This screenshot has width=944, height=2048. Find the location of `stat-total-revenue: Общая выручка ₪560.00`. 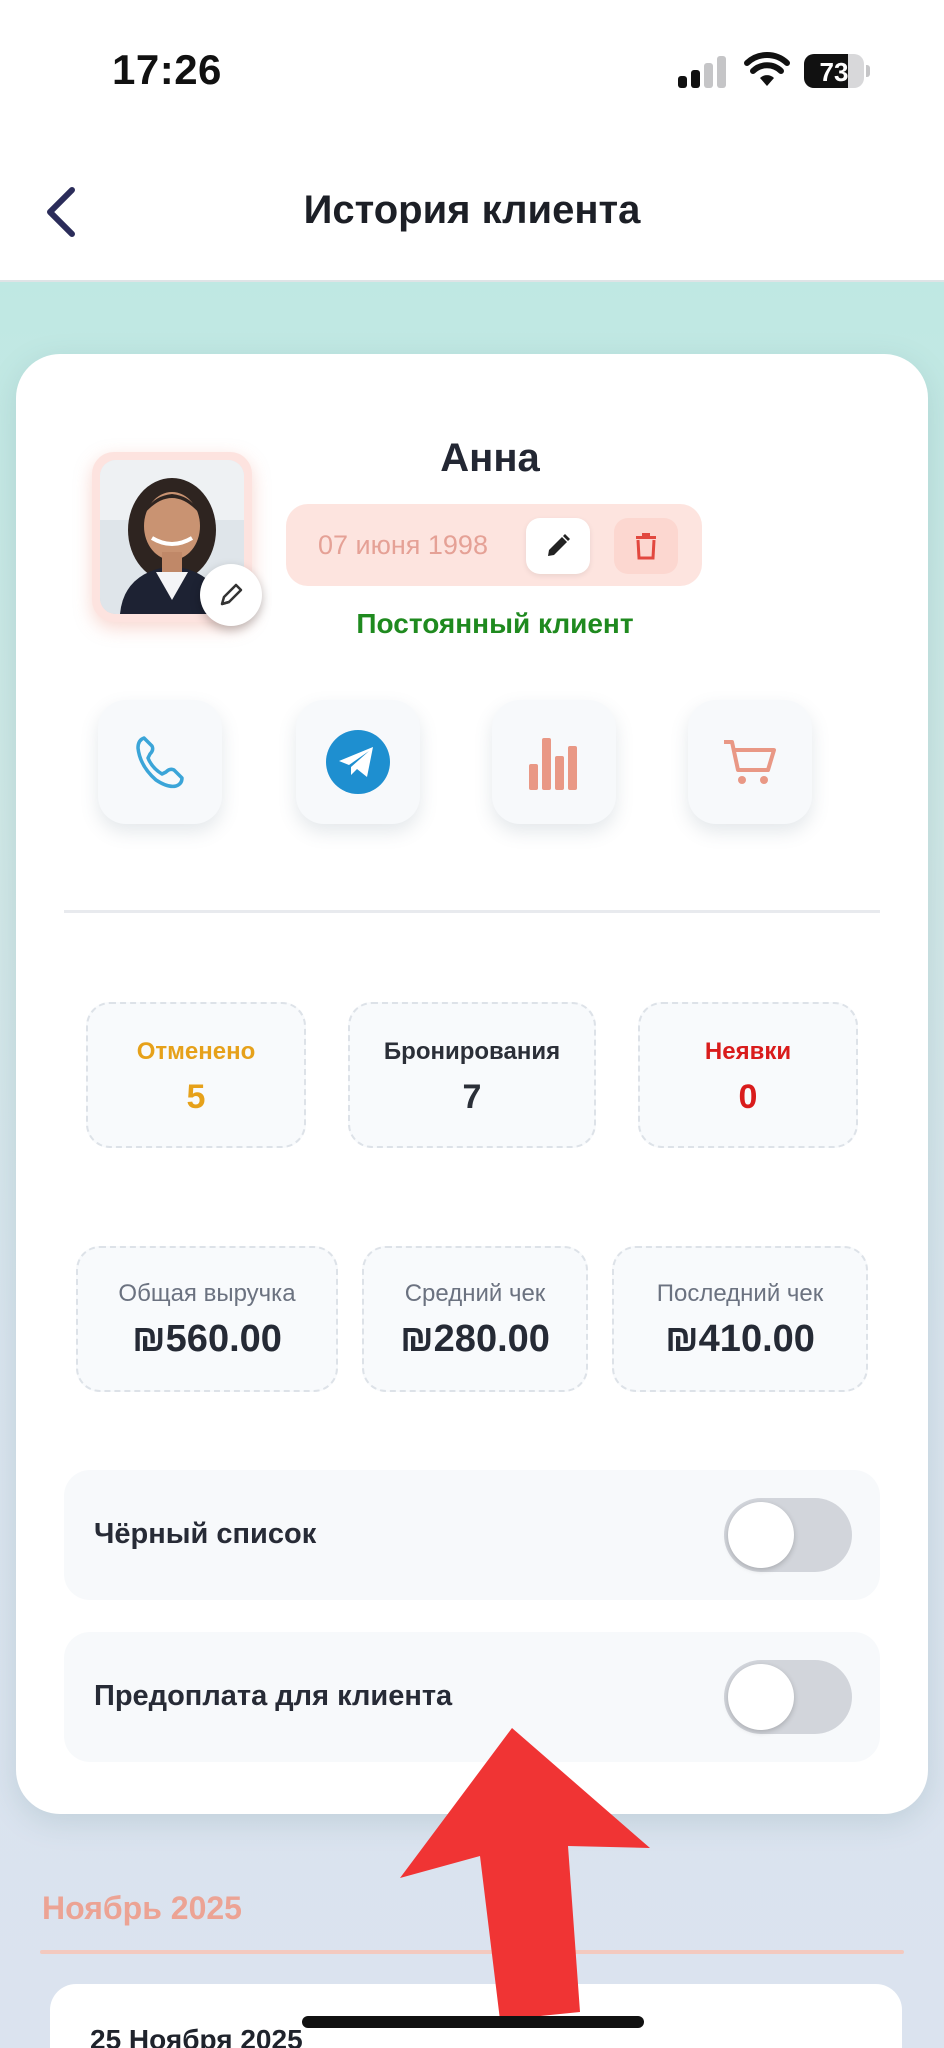

stat-total-revenue: Общая выручка ₪560.00 is located at coordinates (207, 1319).